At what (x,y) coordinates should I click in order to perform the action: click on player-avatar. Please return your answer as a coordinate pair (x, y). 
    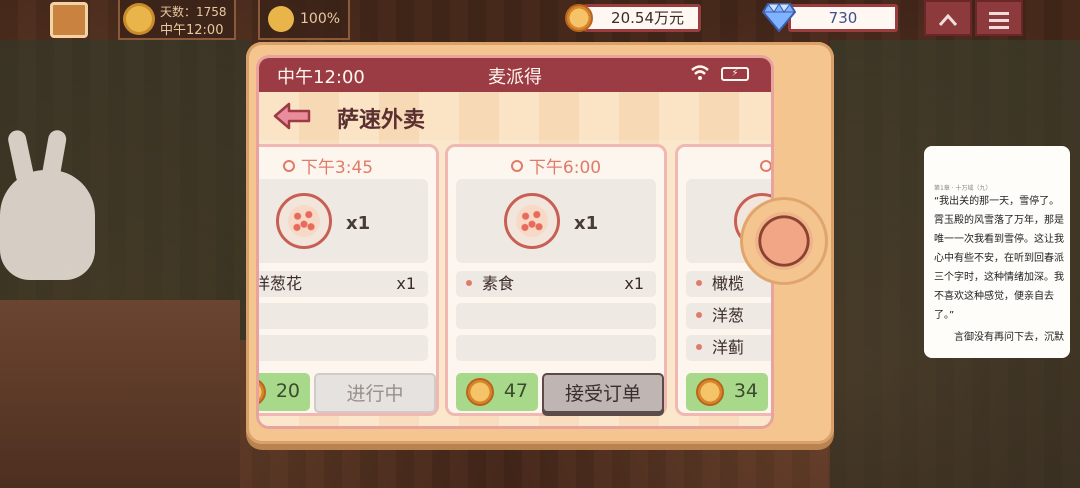
    Looking at the image, I should click on (69, 20).